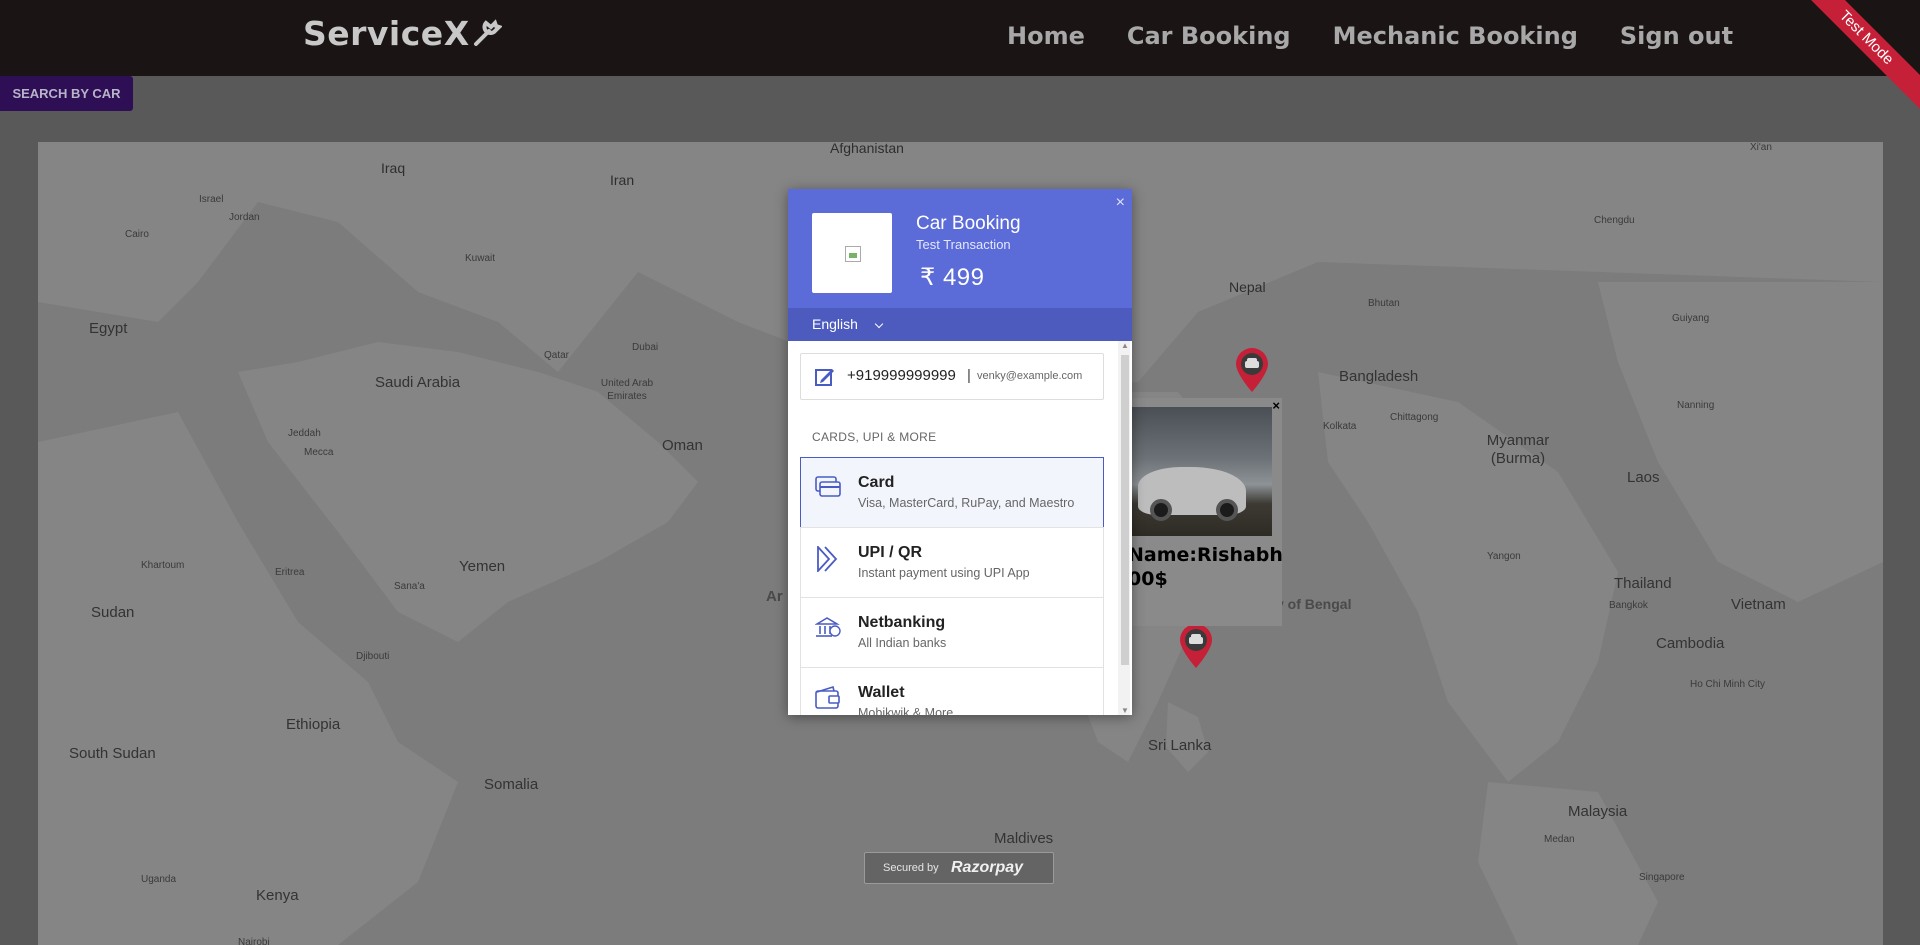 Image resolution: width=1920 pixels, height=945 pixels. I want to click on upi-icon, so click(827, 560).